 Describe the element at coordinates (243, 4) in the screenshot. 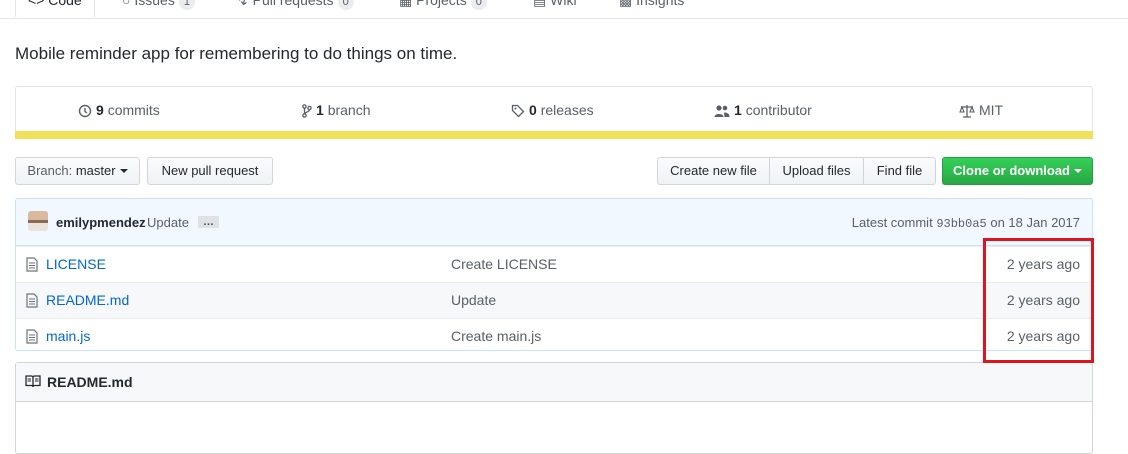

I see `pull-request-icon: ↯` at that location.